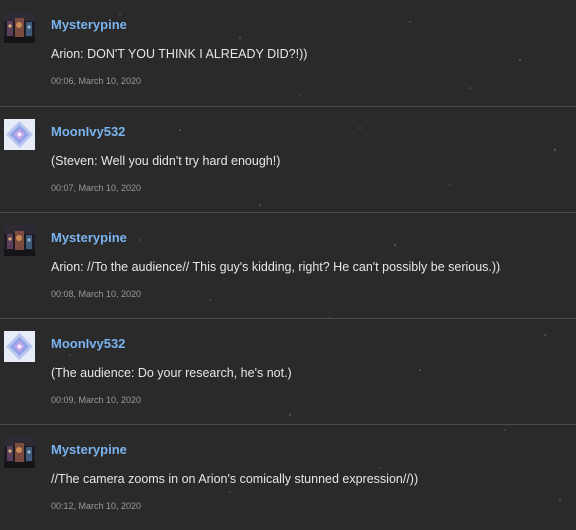 Image resolution: width=576 pixels, height=530 pixels. Describe the element at coordinates (179, 54) in the screenshot. I see `message-text: Arion: DON'T YOU THINK I ALREADY DID?!))` at that location.